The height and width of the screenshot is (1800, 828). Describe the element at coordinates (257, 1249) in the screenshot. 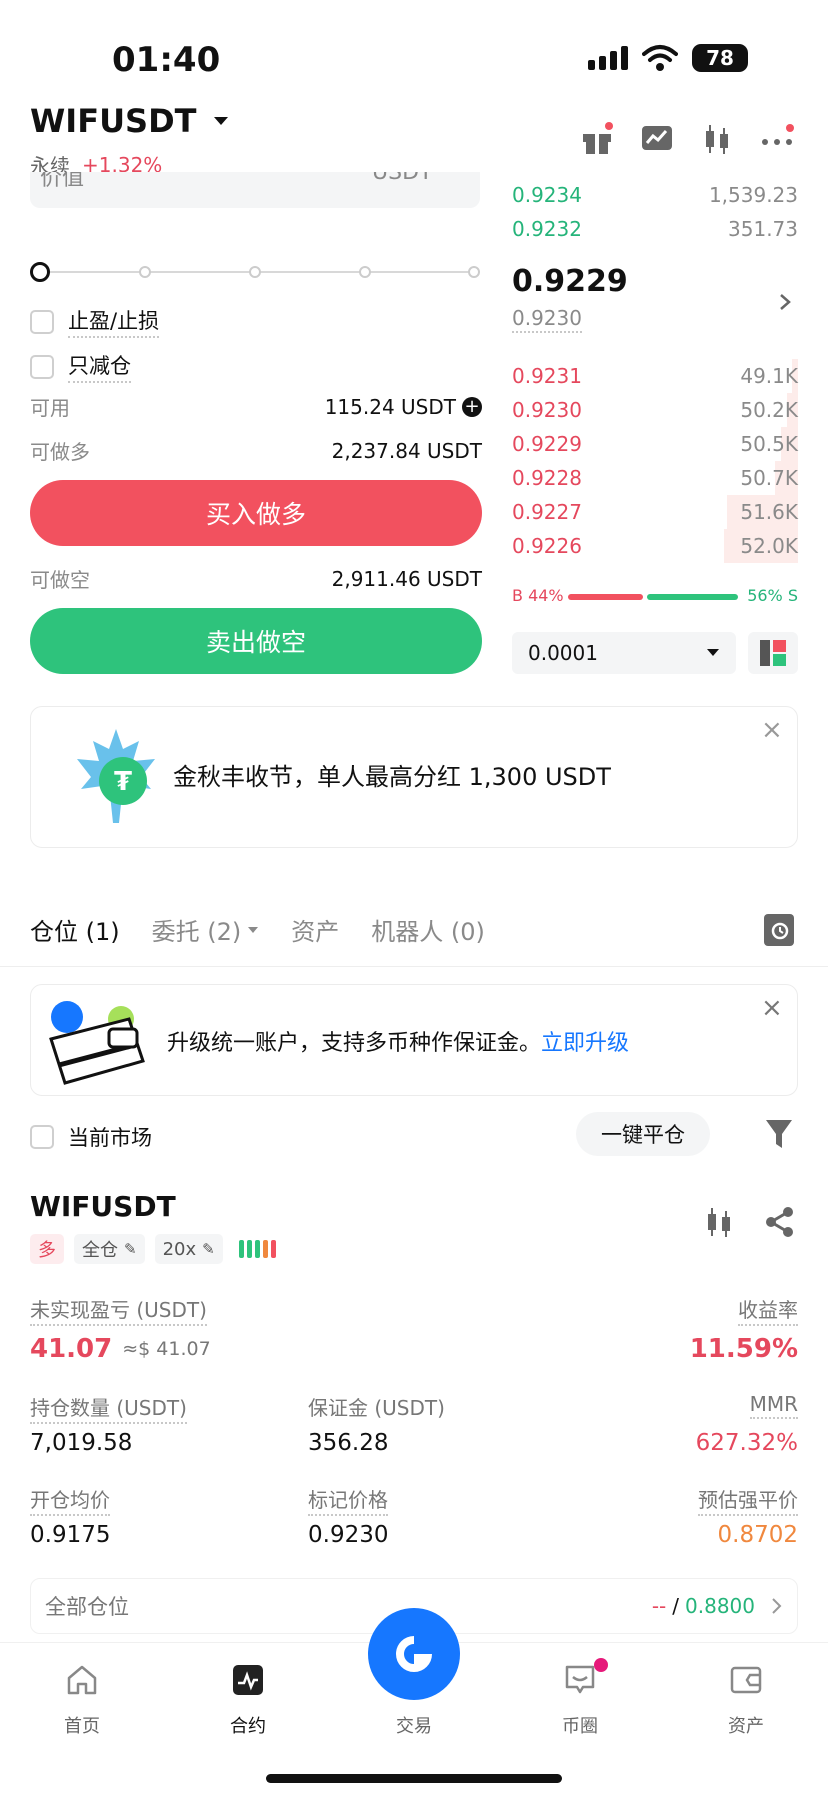

I see `risk-level-icon` at that location.